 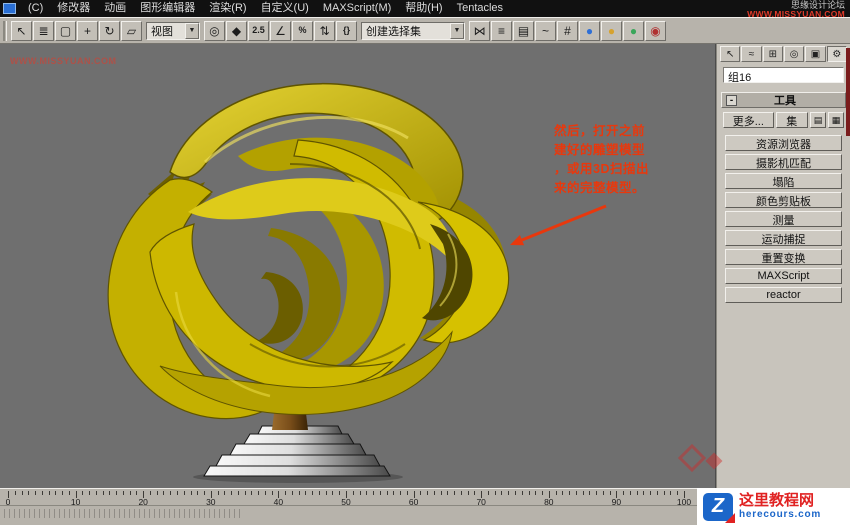 What do you see at coordinates (602, 160) in the screenshot?
I see `tutorial-annotation: 然后，打开之前 建好的雕塑模型 ，或用3D扫描出 来的完整模型。` at bounding box center [602, 160].